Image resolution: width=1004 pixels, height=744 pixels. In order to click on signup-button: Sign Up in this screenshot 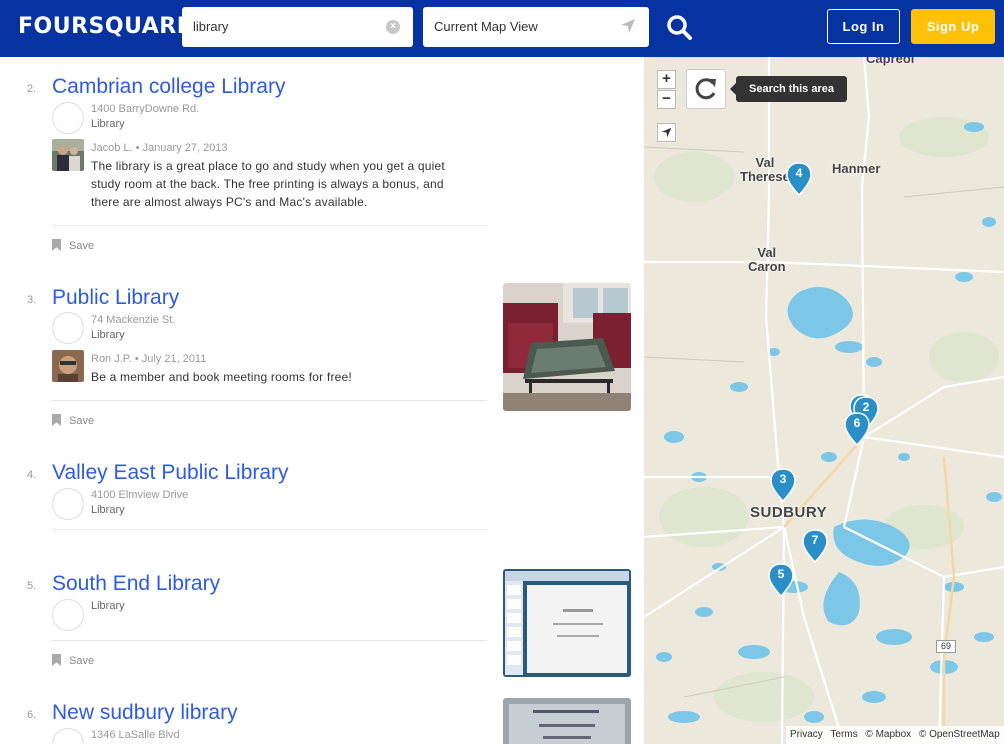, I will do `click(953, 26)`.